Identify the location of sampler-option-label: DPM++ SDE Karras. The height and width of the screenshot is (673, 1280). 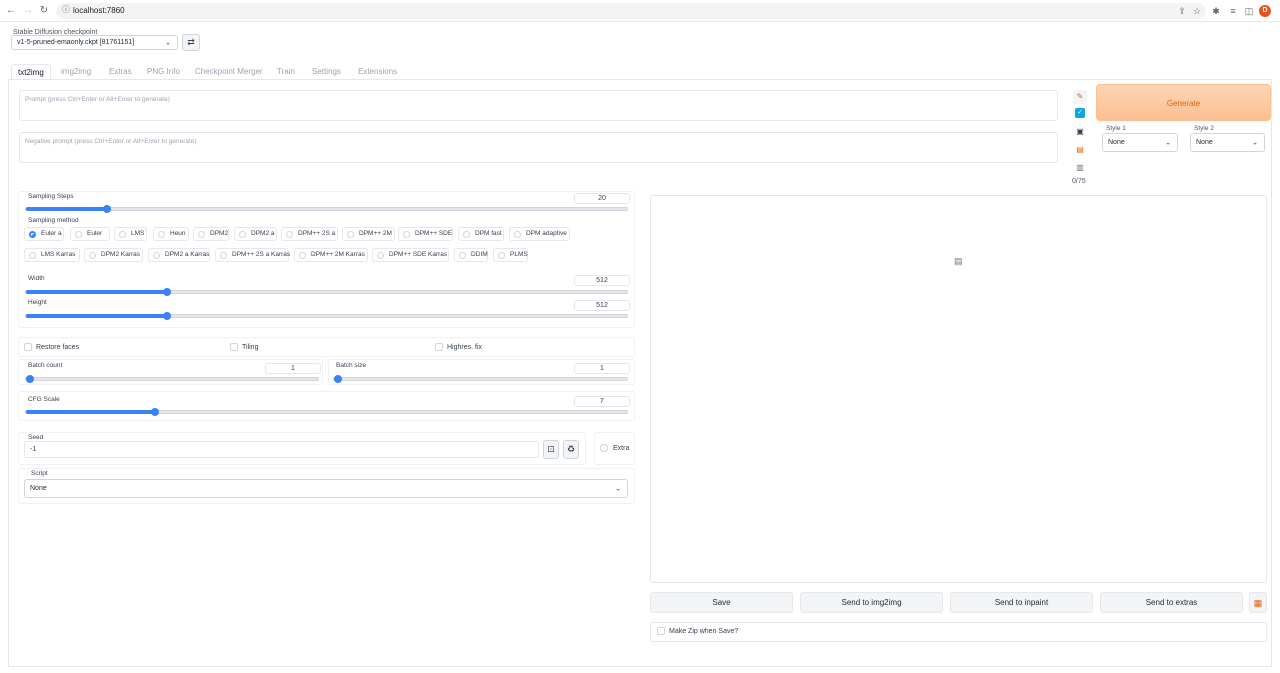
(418, 254).